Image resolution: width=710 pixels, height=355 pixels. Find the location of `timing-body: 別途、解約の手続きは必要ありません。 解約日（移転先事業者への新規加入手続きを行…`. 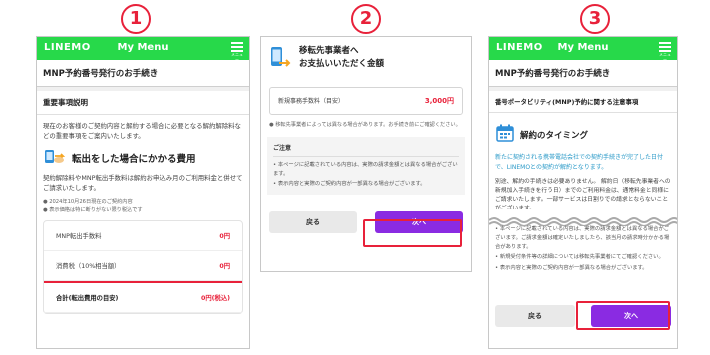

timing-body: 別途、解約の手続きは必要ありません。 解約日（移転先事業者への新規加入手続きを行… is located at coordinates (583, 194).